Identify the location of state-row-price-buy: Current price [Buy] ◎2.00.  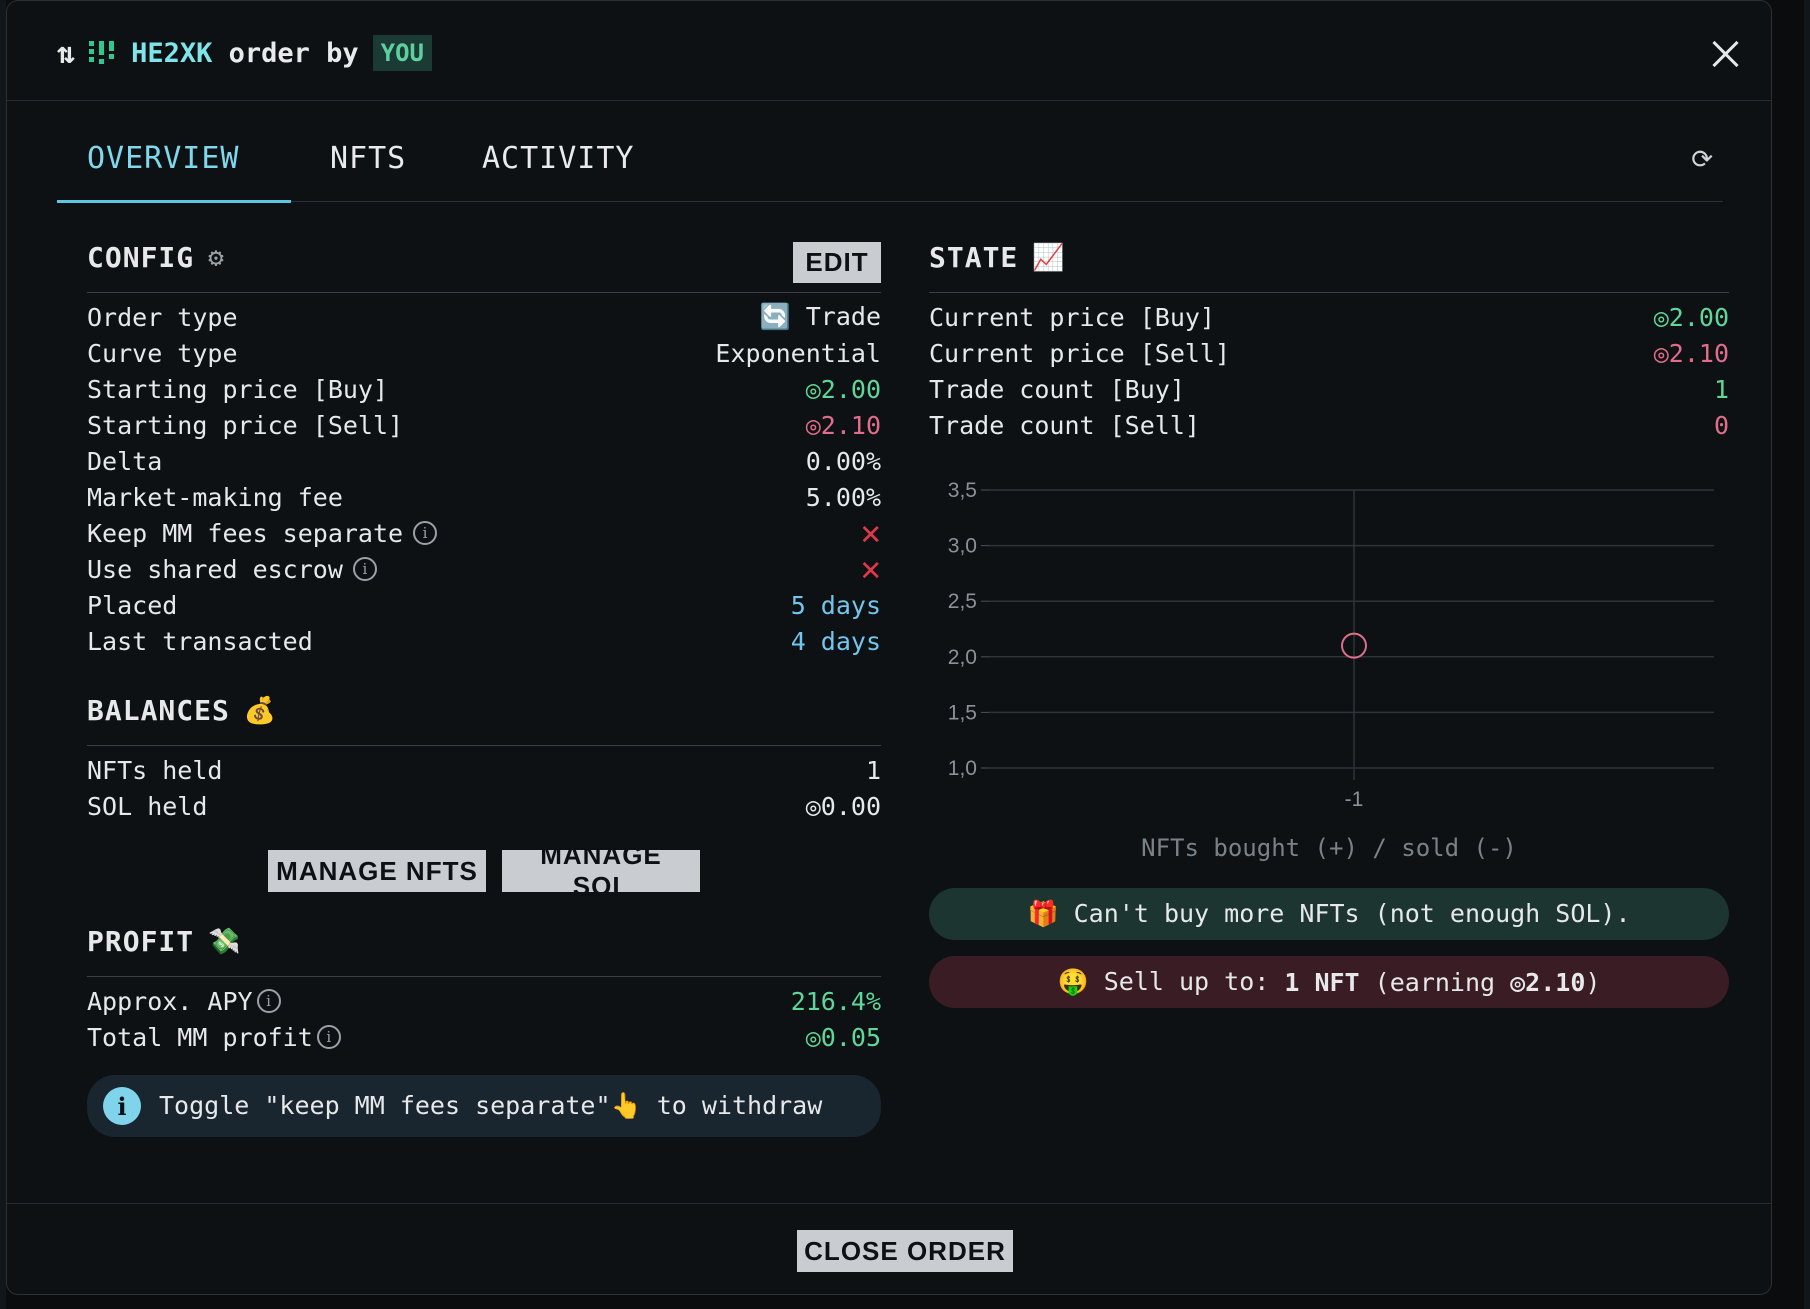
(1329, 317).